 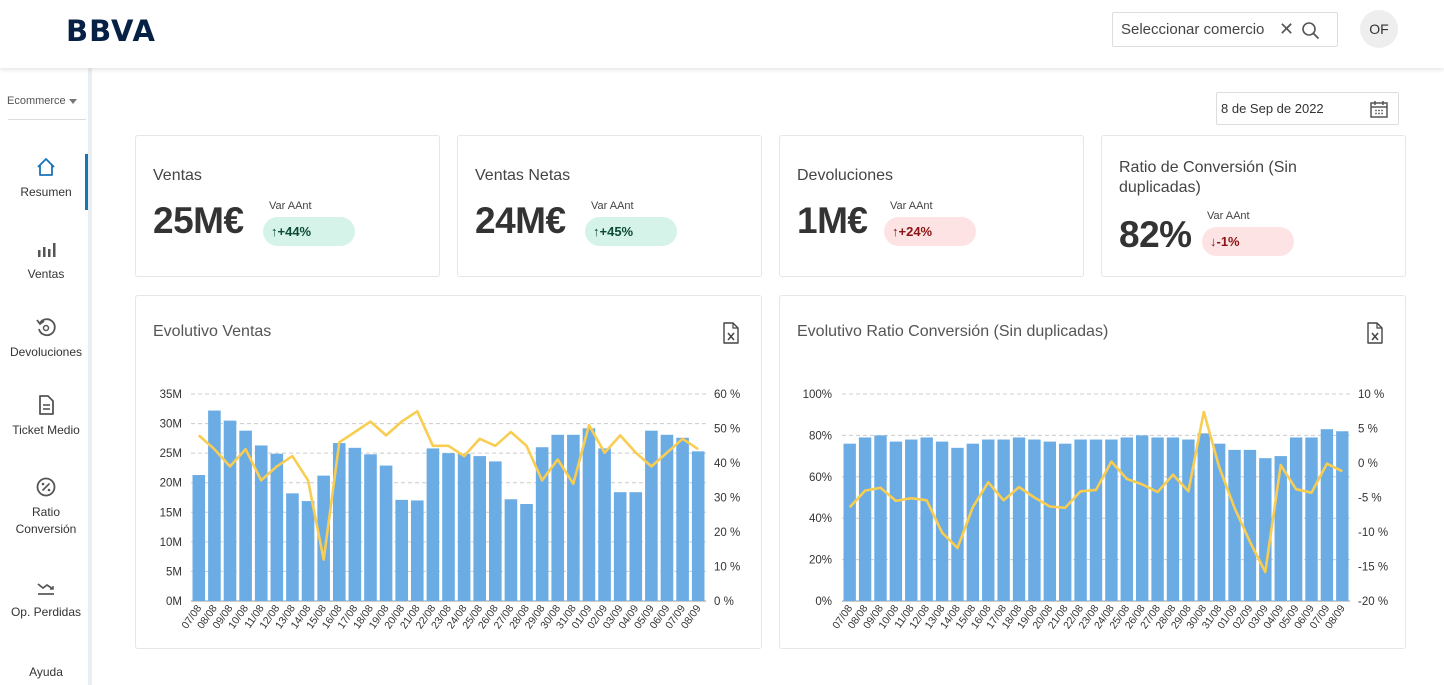 I want to click on channel-selector-label: Ecommerce, so click(x=36, y=101).